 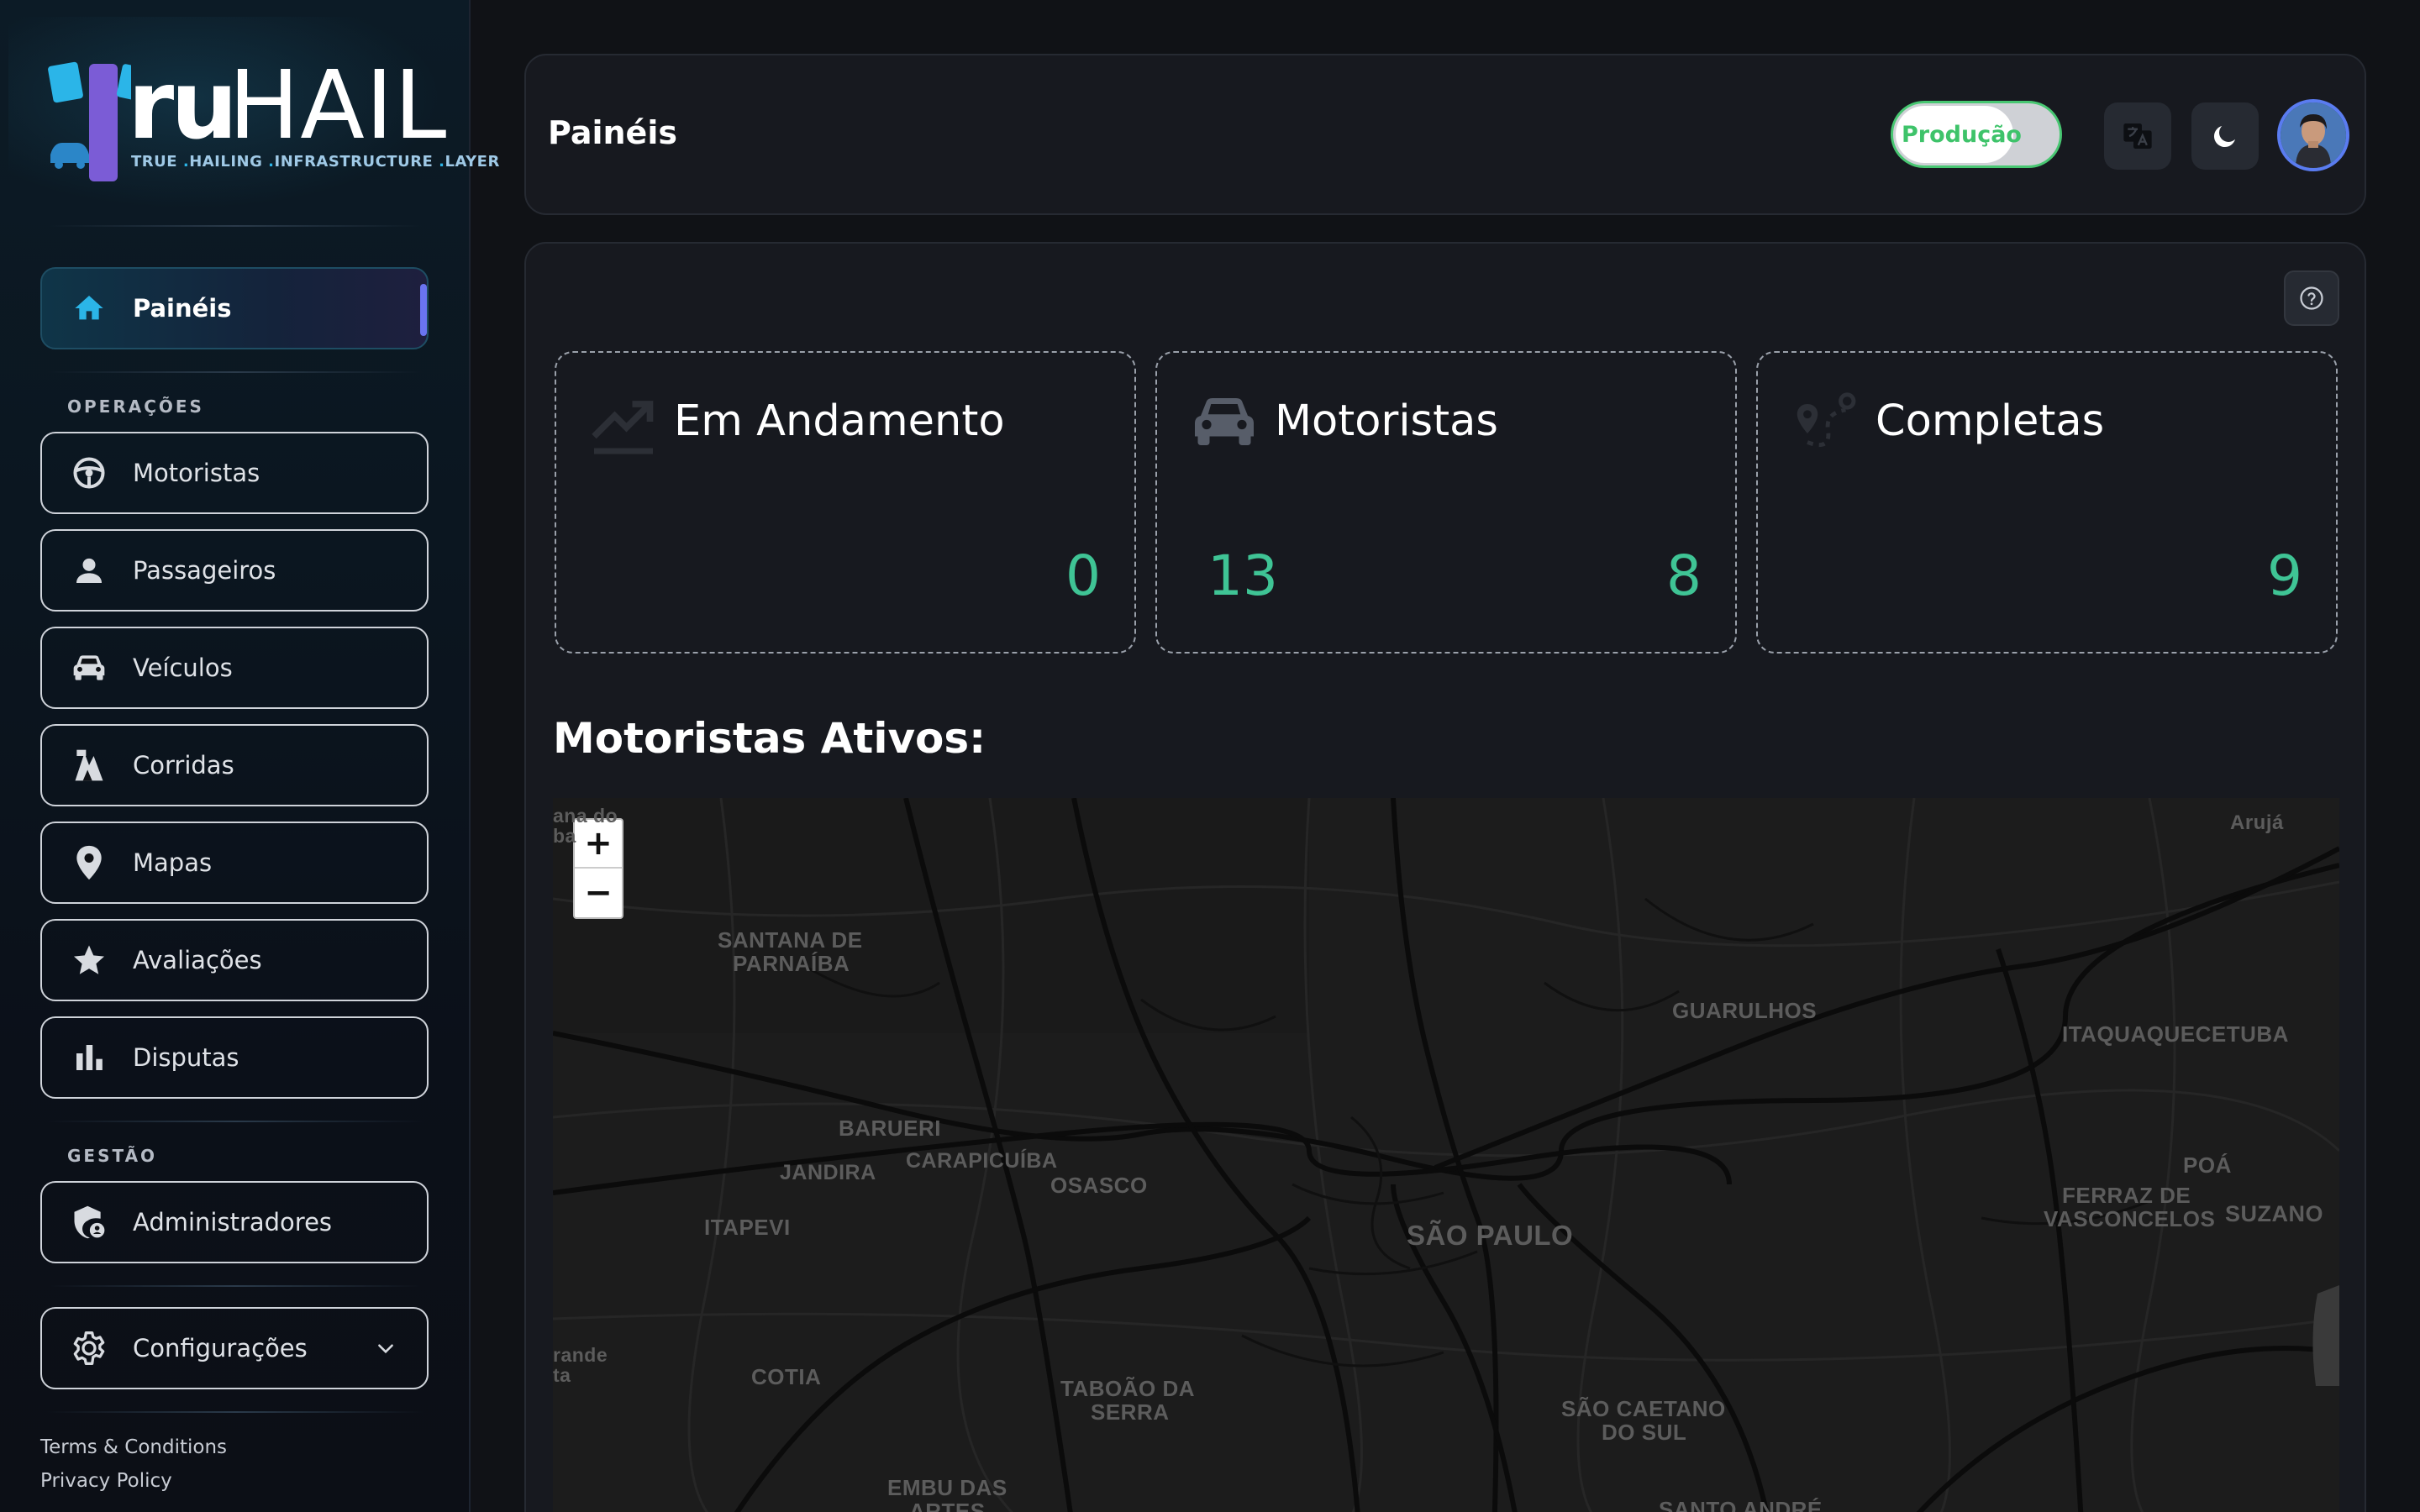 What do you see at coordinates (562, 1375) in the screenshot?
I see `map-label: ta` at bounding box center [562, 1375].